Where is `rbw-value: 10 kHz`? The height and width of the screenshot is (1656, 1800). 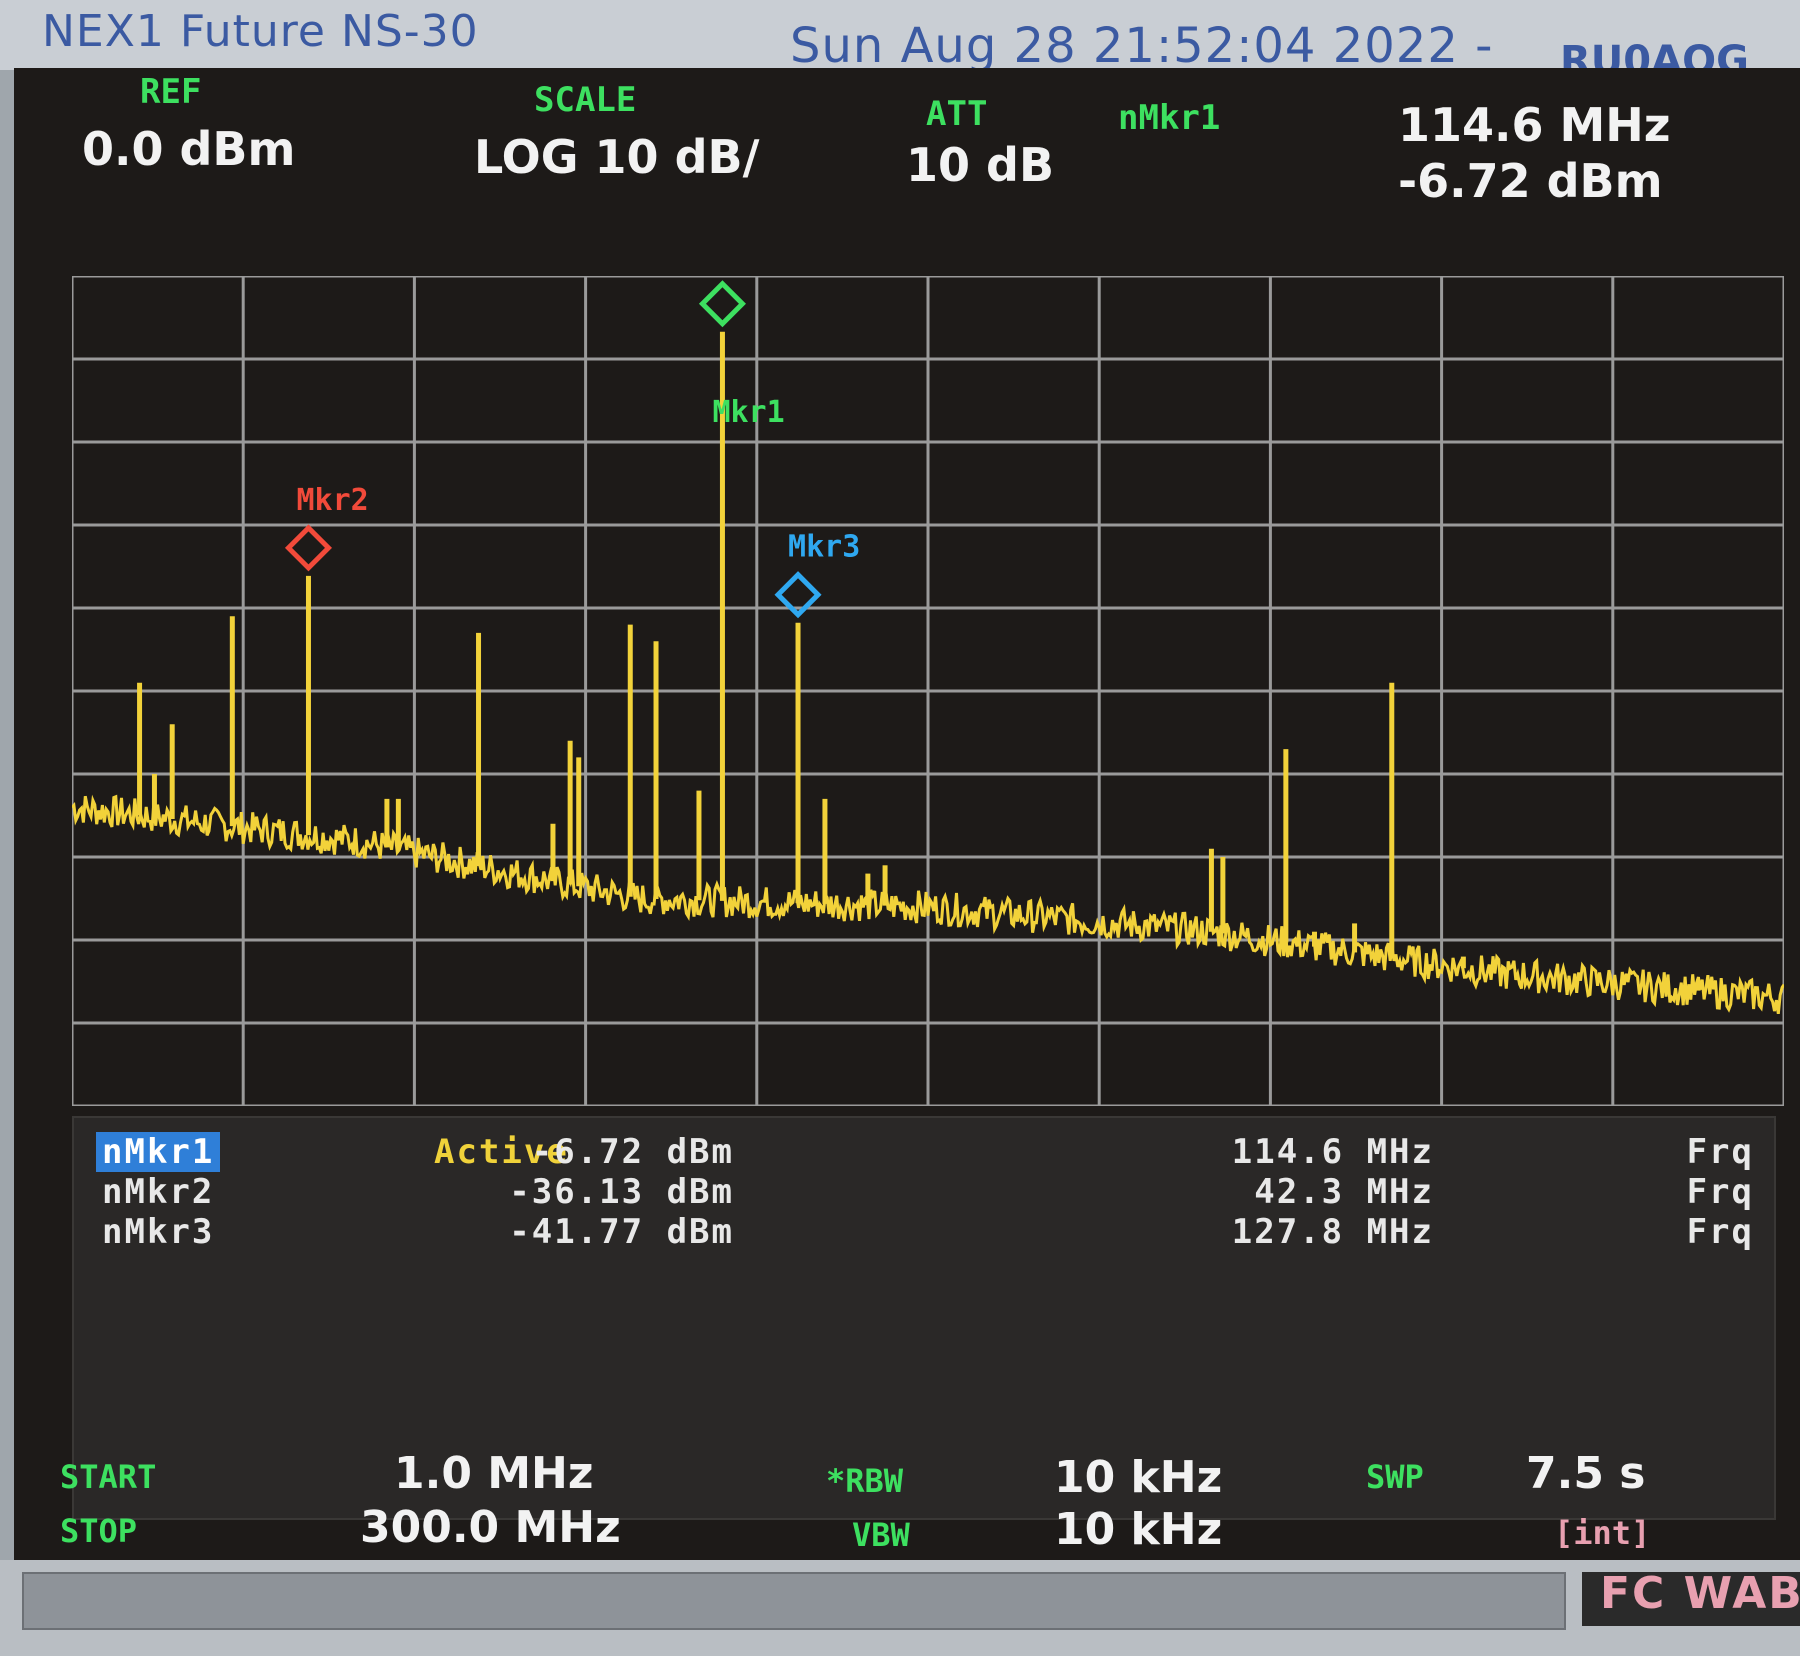
rbw-value: 10 kHz is located at coordinates (1138, 1477).